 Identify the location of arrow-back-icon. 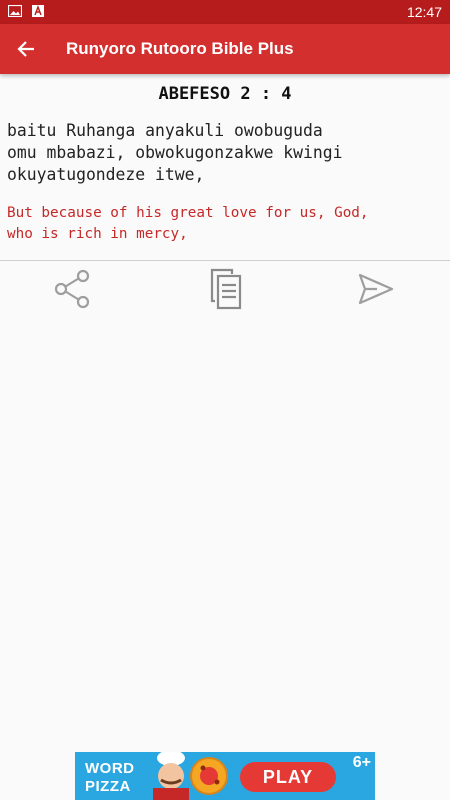
(25, 49).